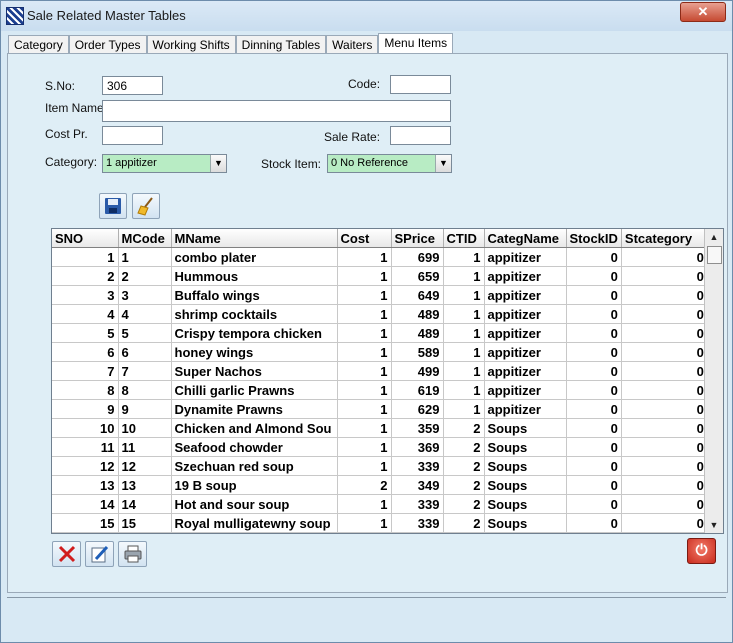 The image size is (733, 643). I want to click on cost-field, so click(132, 135).